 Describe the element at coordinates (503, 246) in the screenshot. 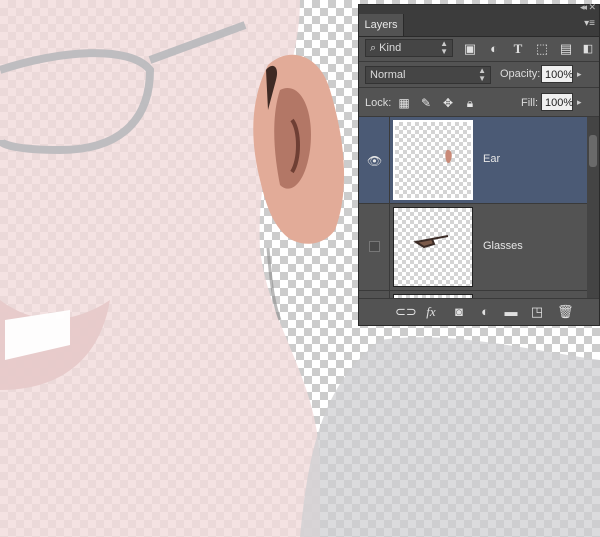

I see `layer-name: Glasses` at that location.